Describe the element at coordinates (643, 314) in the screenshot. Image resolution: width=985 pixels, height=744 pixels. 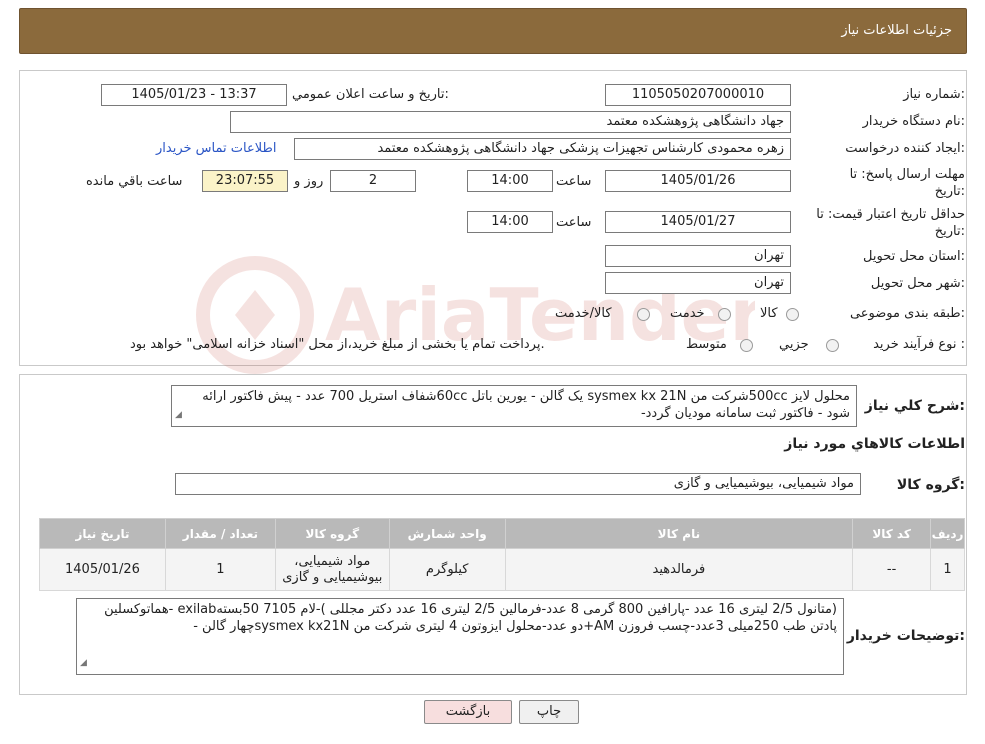
I see `category-goods-service-radio` at that location.